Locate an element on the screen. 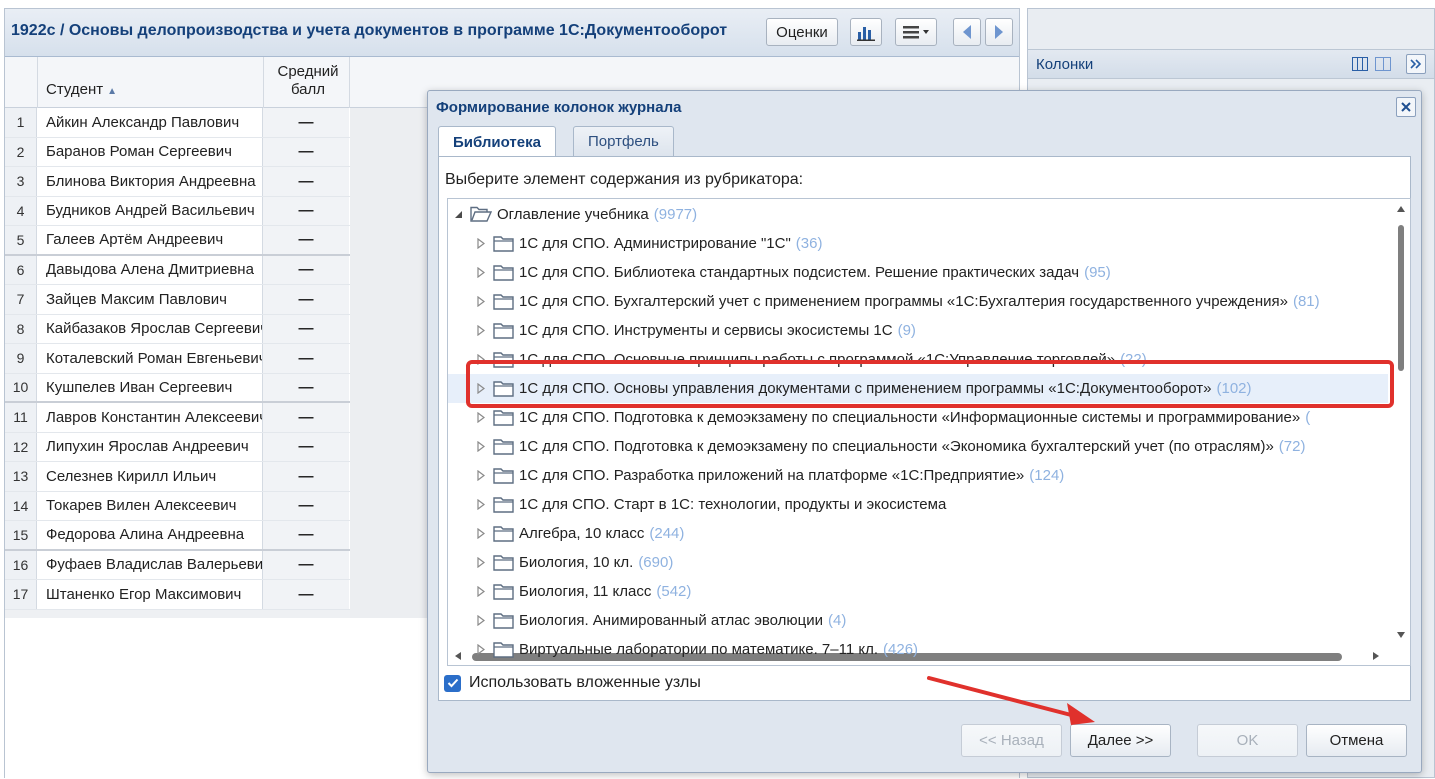 This screenshot has width=1435, height=779. table-row: 16 Фуфаев Владислав Валерьевич — is located at coordinates (177, 565).